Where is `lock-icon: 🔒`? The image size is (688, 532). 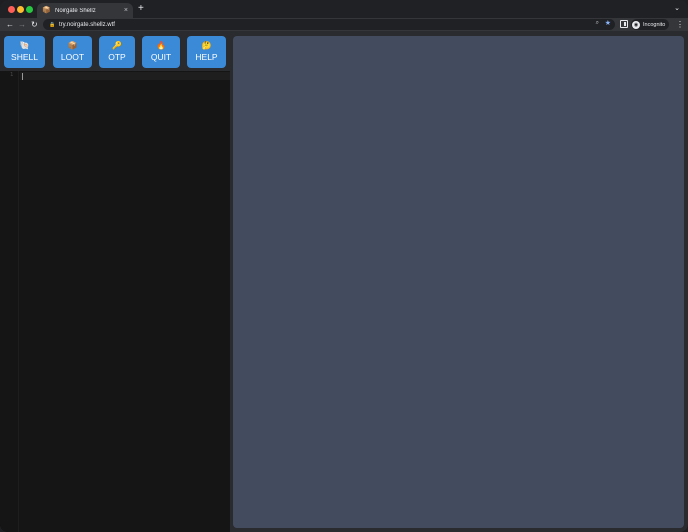 lock-icon: 🔒 is located at coordinates (53, 25).